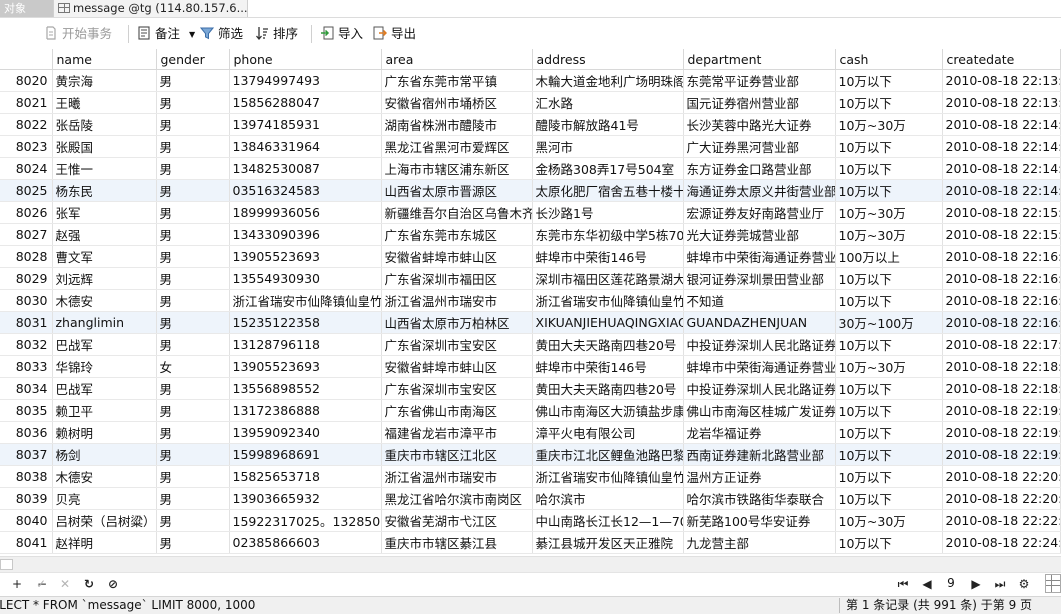 Image resolution: width=1061 pixels, height=614 pixels. What do you see at coordinates (457, 388) in the screenshot?
I see `cell-area: 广东省深圳市宝安区` at bounding box center [457, 388].